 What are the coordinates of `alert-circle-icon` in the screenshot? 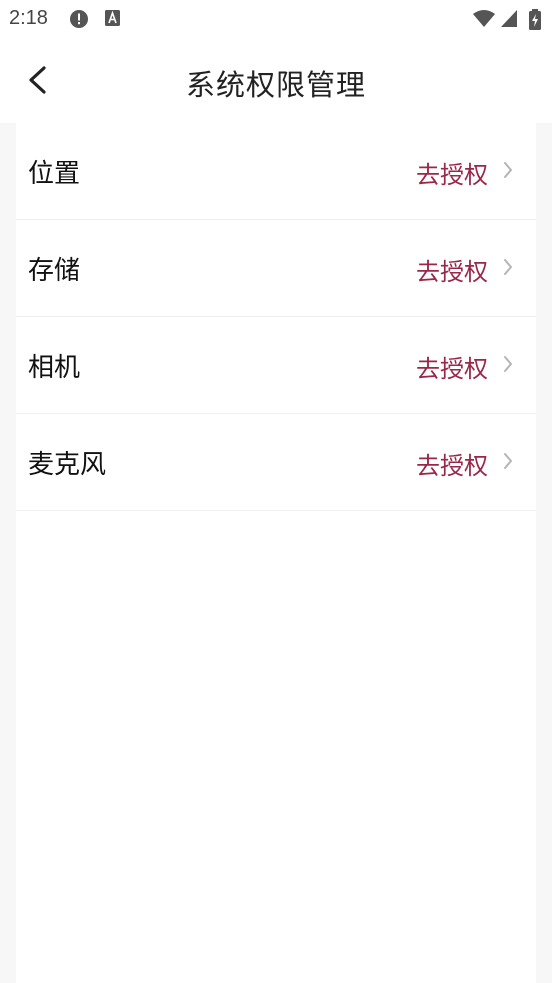 It's located at (79, 19).